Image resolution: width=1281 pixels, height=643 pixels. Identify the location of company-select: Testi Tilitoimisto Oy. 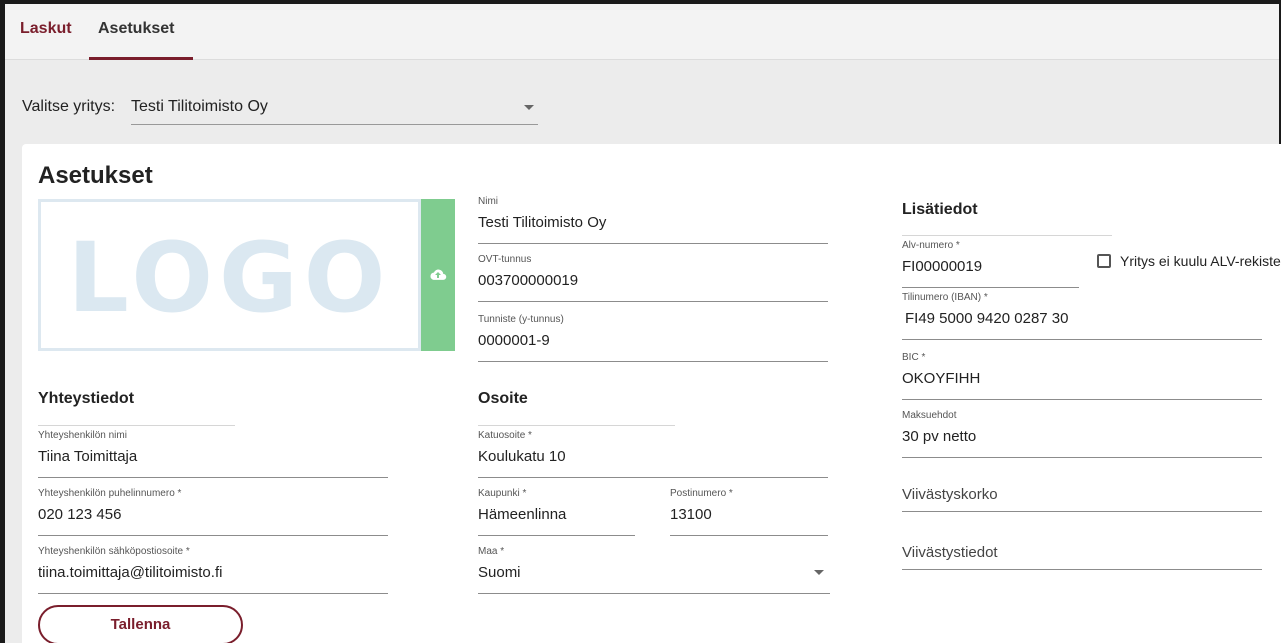
(334, 107).